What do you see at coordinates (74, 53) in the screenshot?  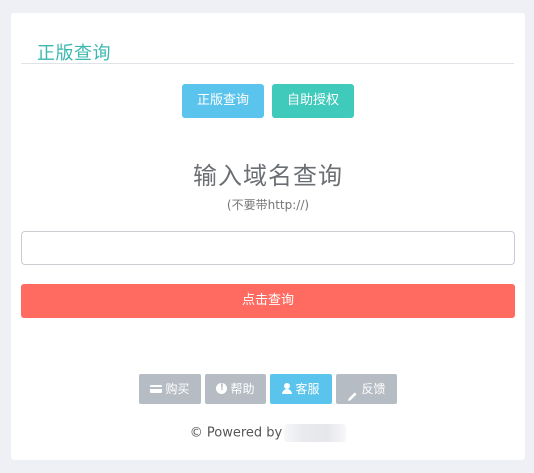 I see `card-title: 正版查询` at bounding box center [74, 53].